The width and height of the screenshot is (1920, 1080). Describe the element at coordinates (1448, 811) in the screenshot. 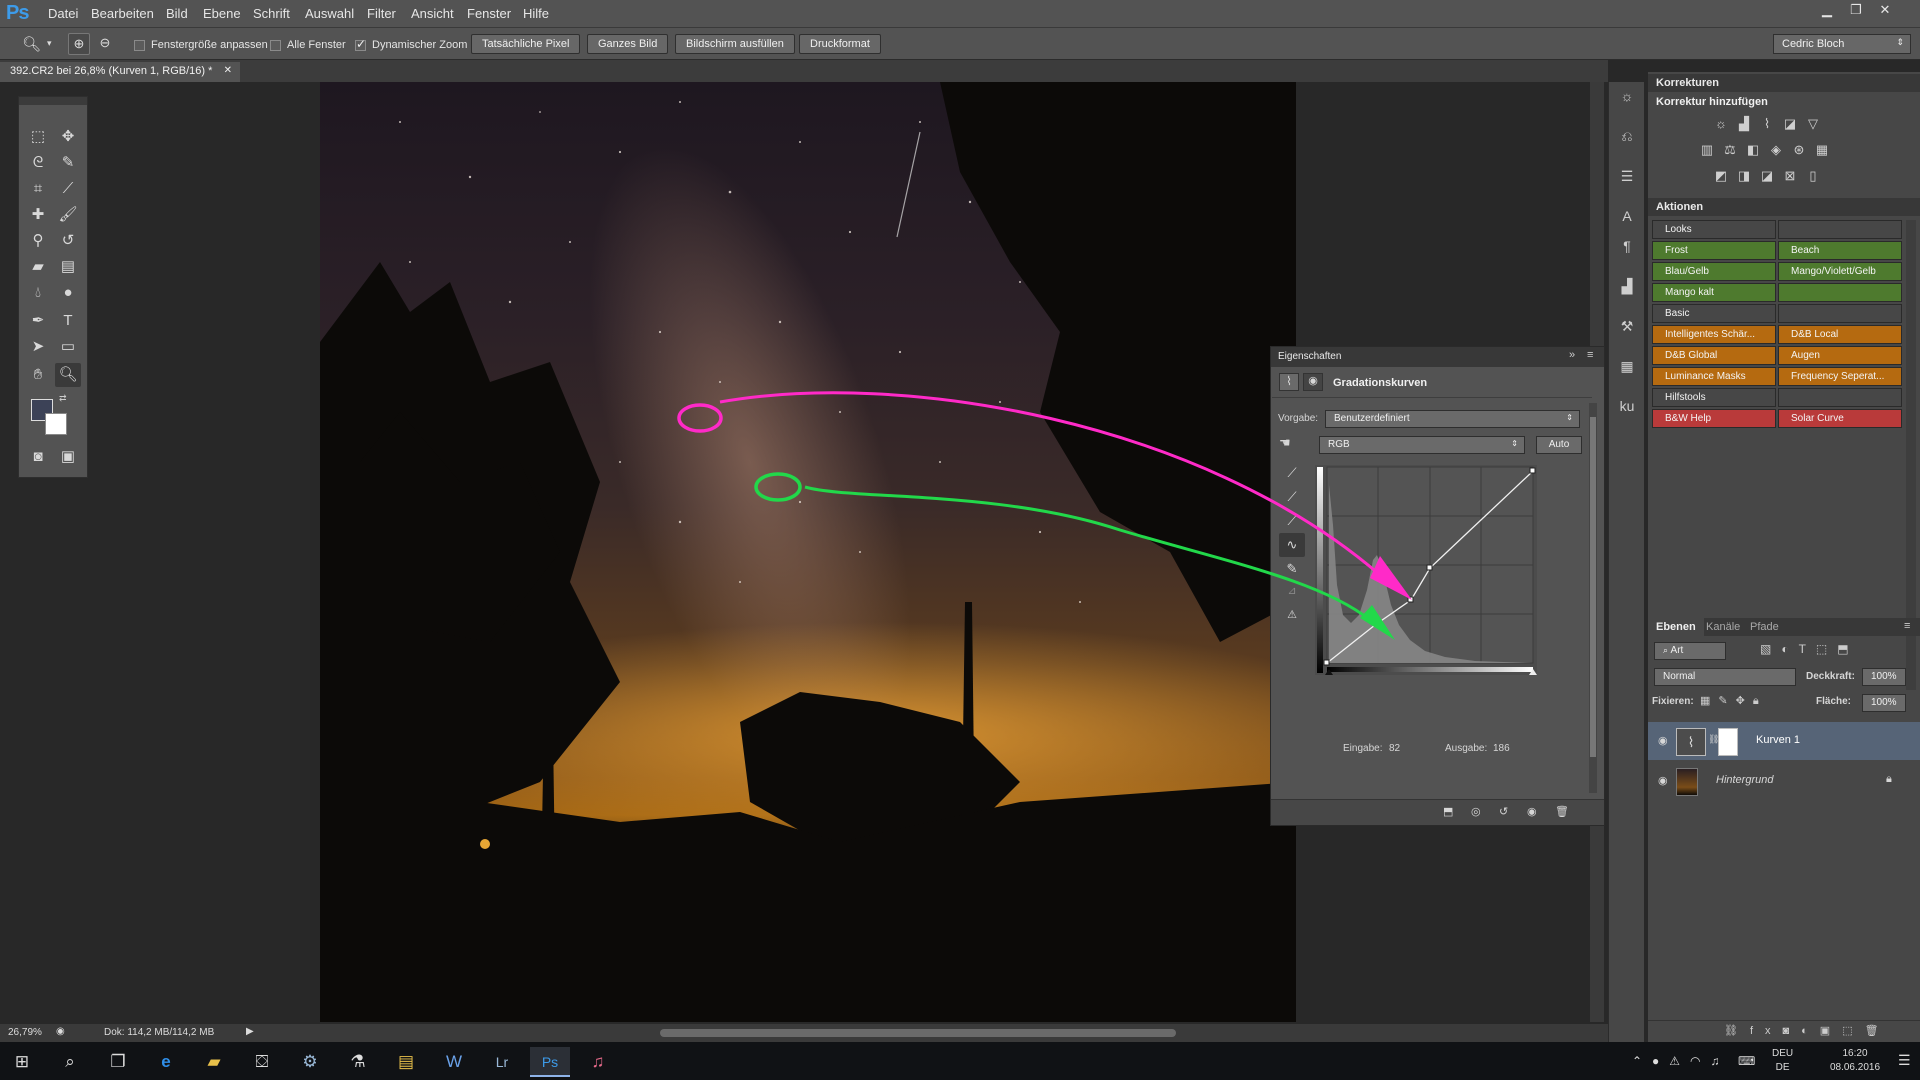

I see `clip-to-layer-icon: ⬒` at that location.